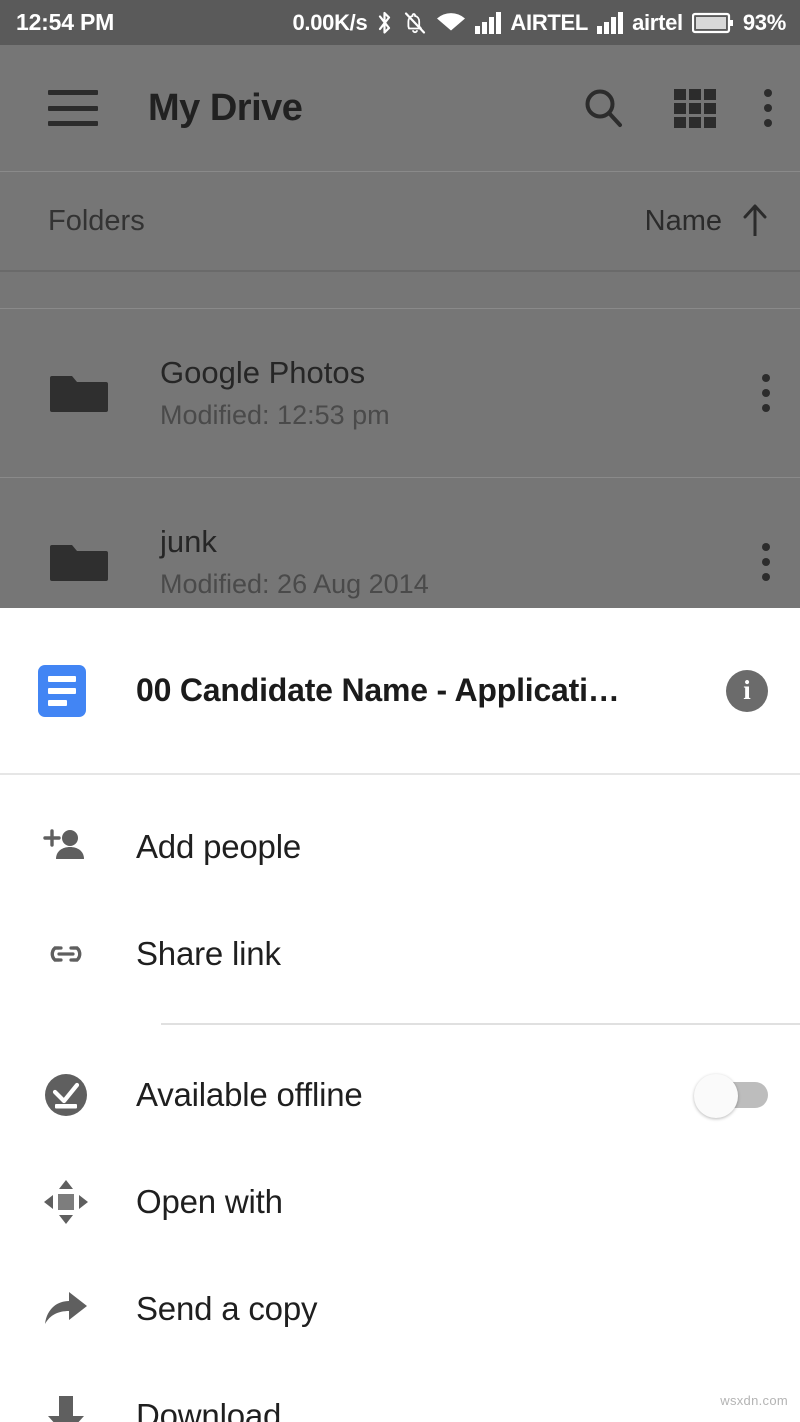  I want to click on sort-control: Name, so click(707, 221).